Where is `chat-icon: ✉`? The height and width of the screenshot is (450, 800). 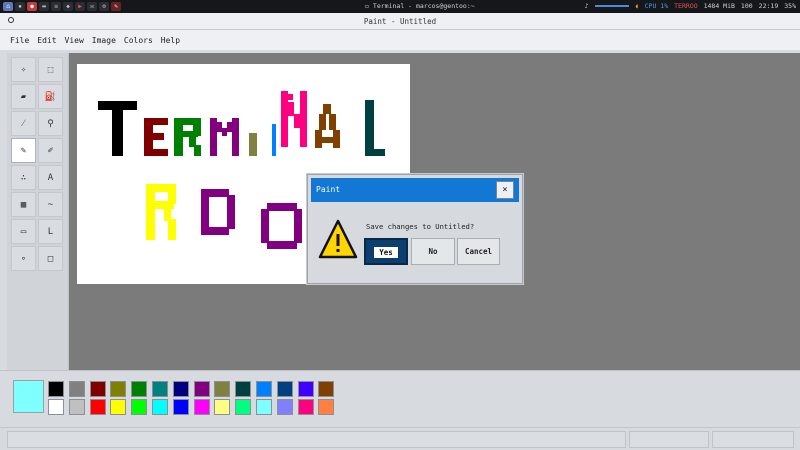
chat-icon: ✉ is located at coordinates (92, 6).